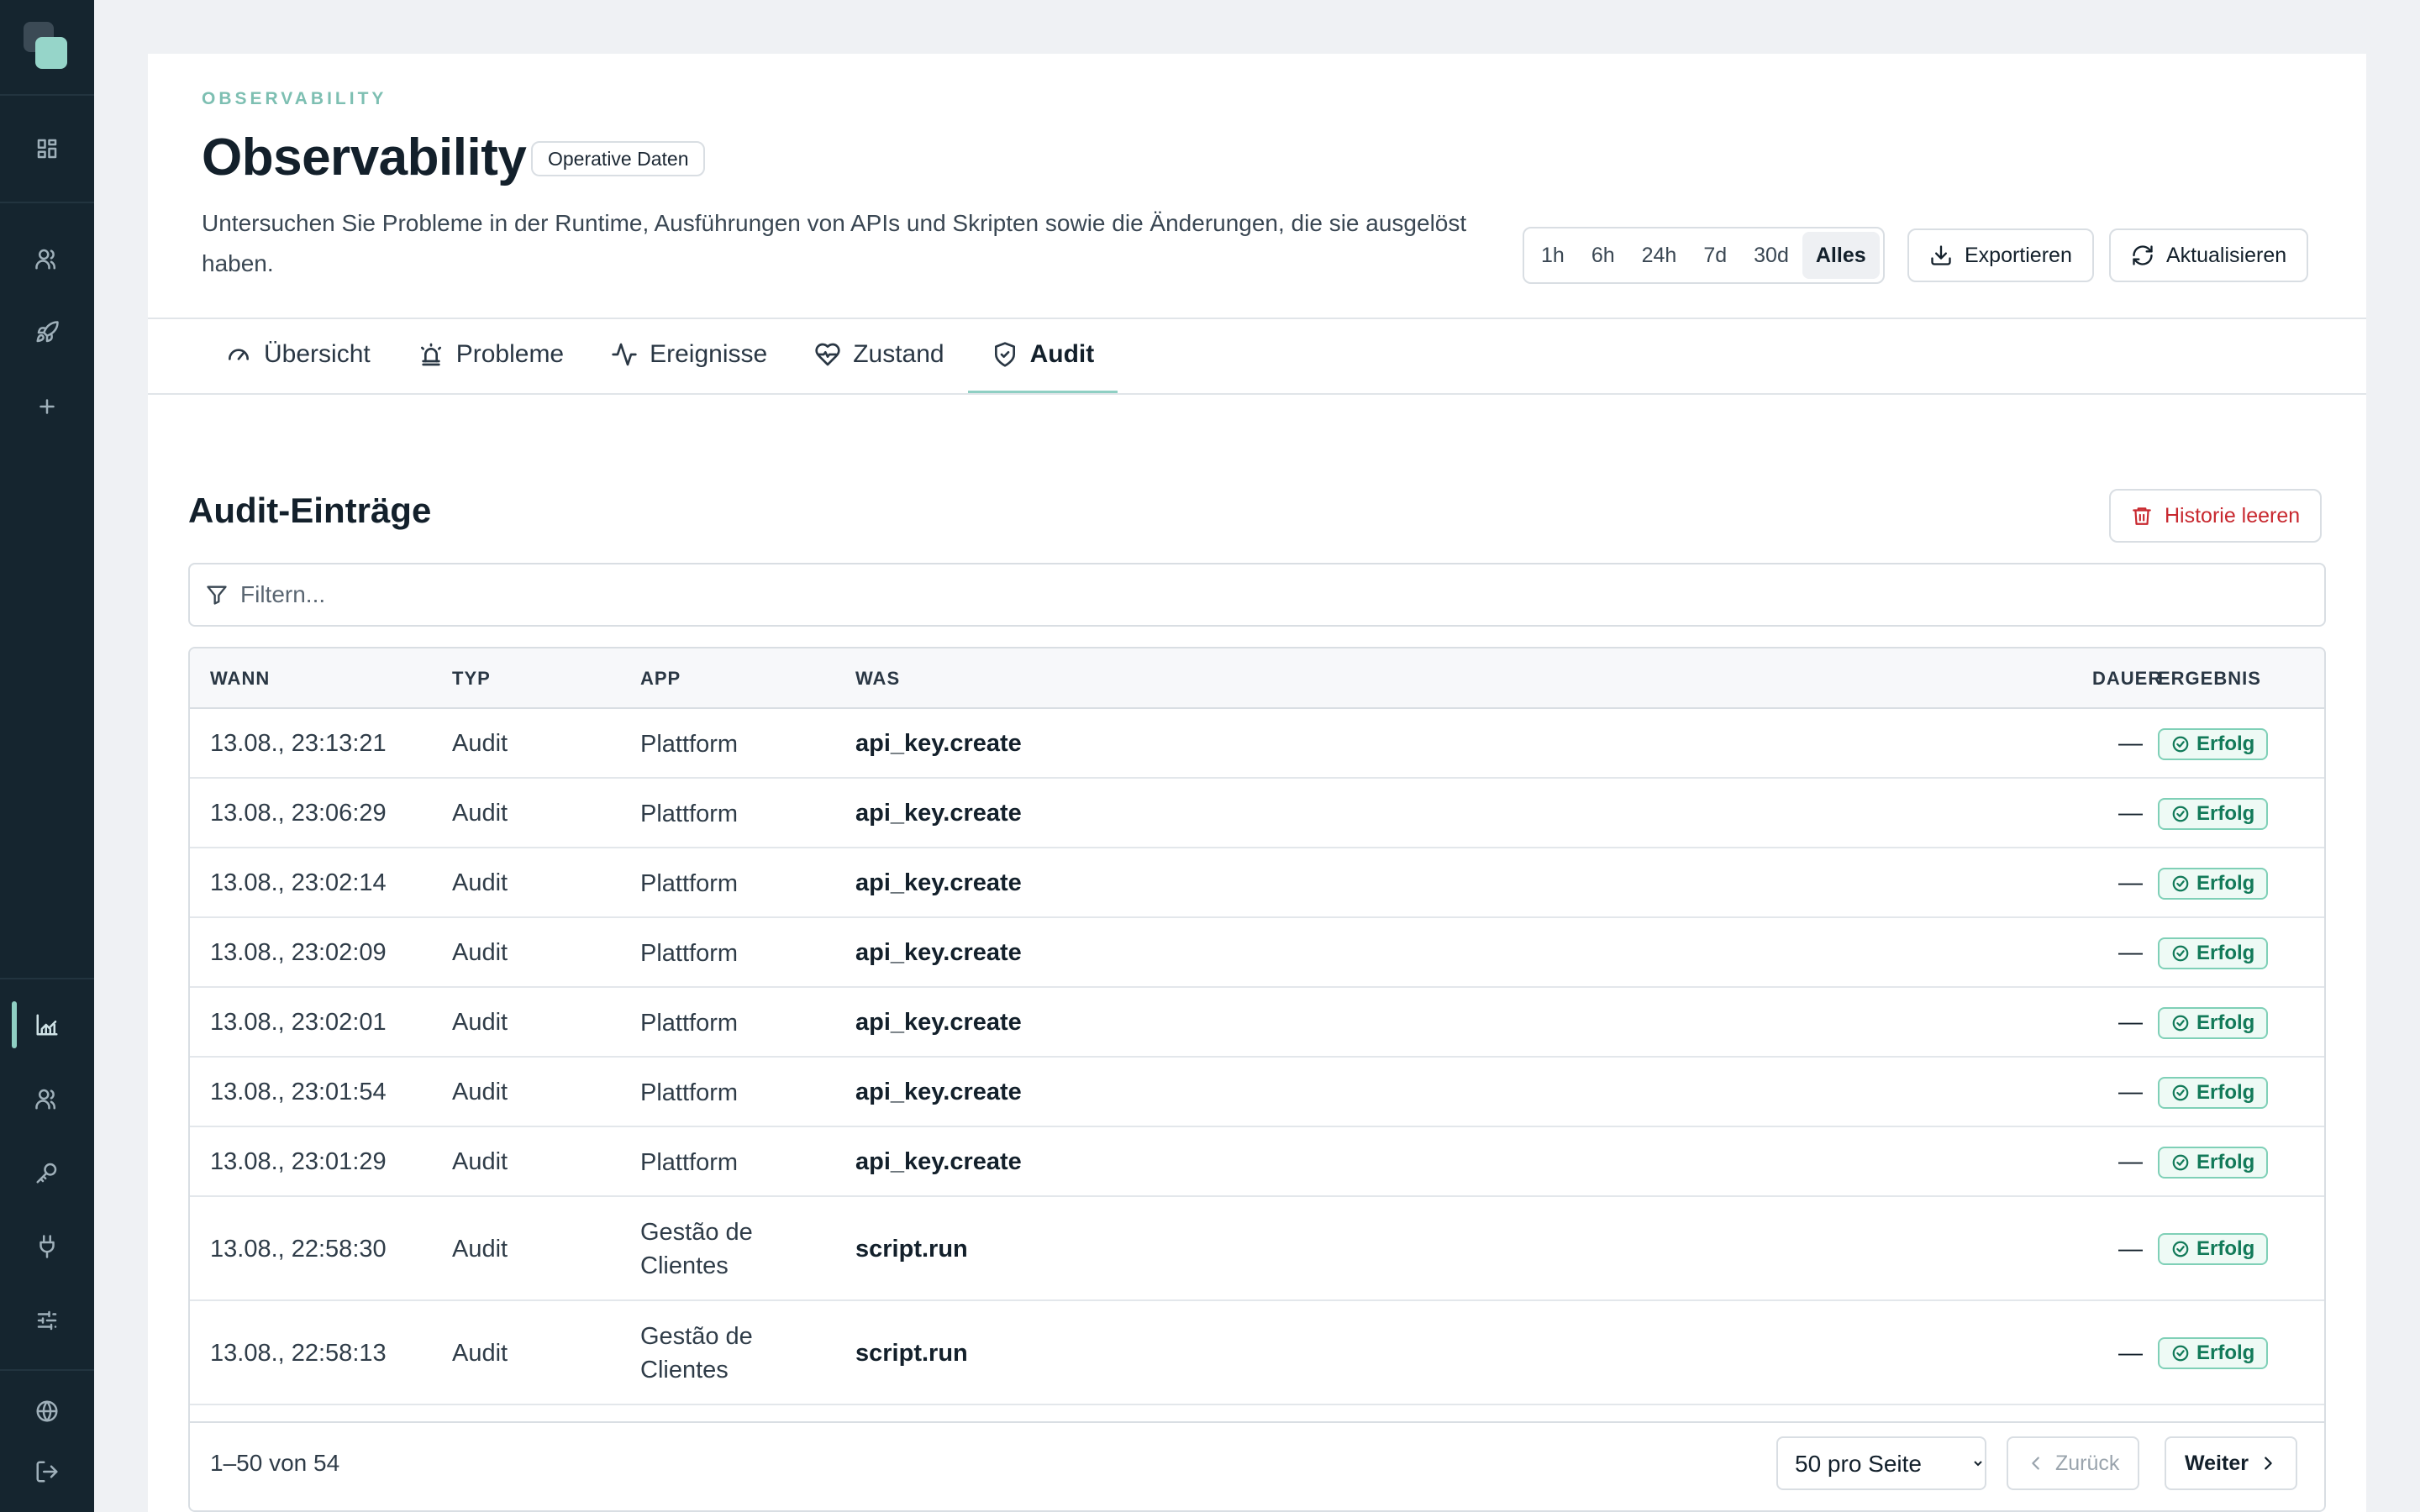  I want to click on clear-history-label: Historie leeren, so click(2233, 515).